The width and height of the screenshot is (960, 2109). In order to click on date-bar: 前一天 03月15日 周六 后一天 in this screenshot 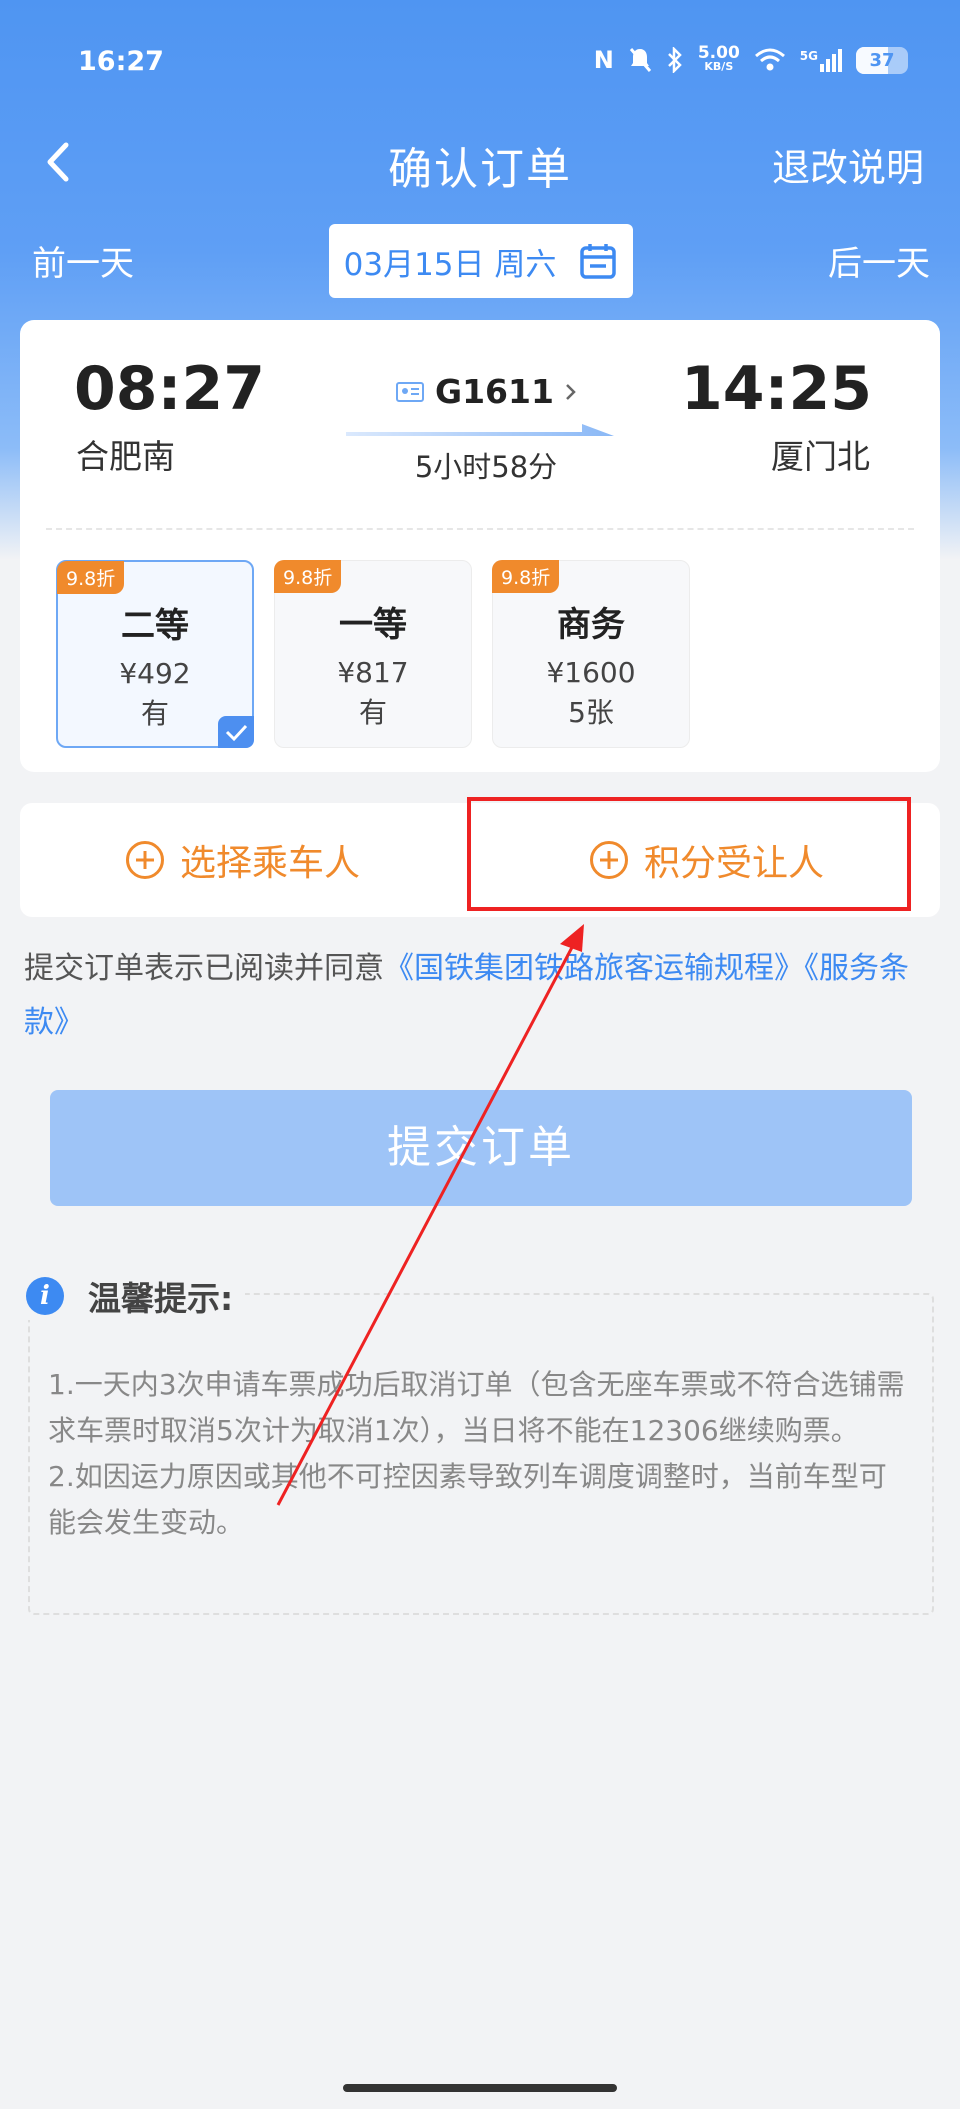, I will do `click(480, 260)`.